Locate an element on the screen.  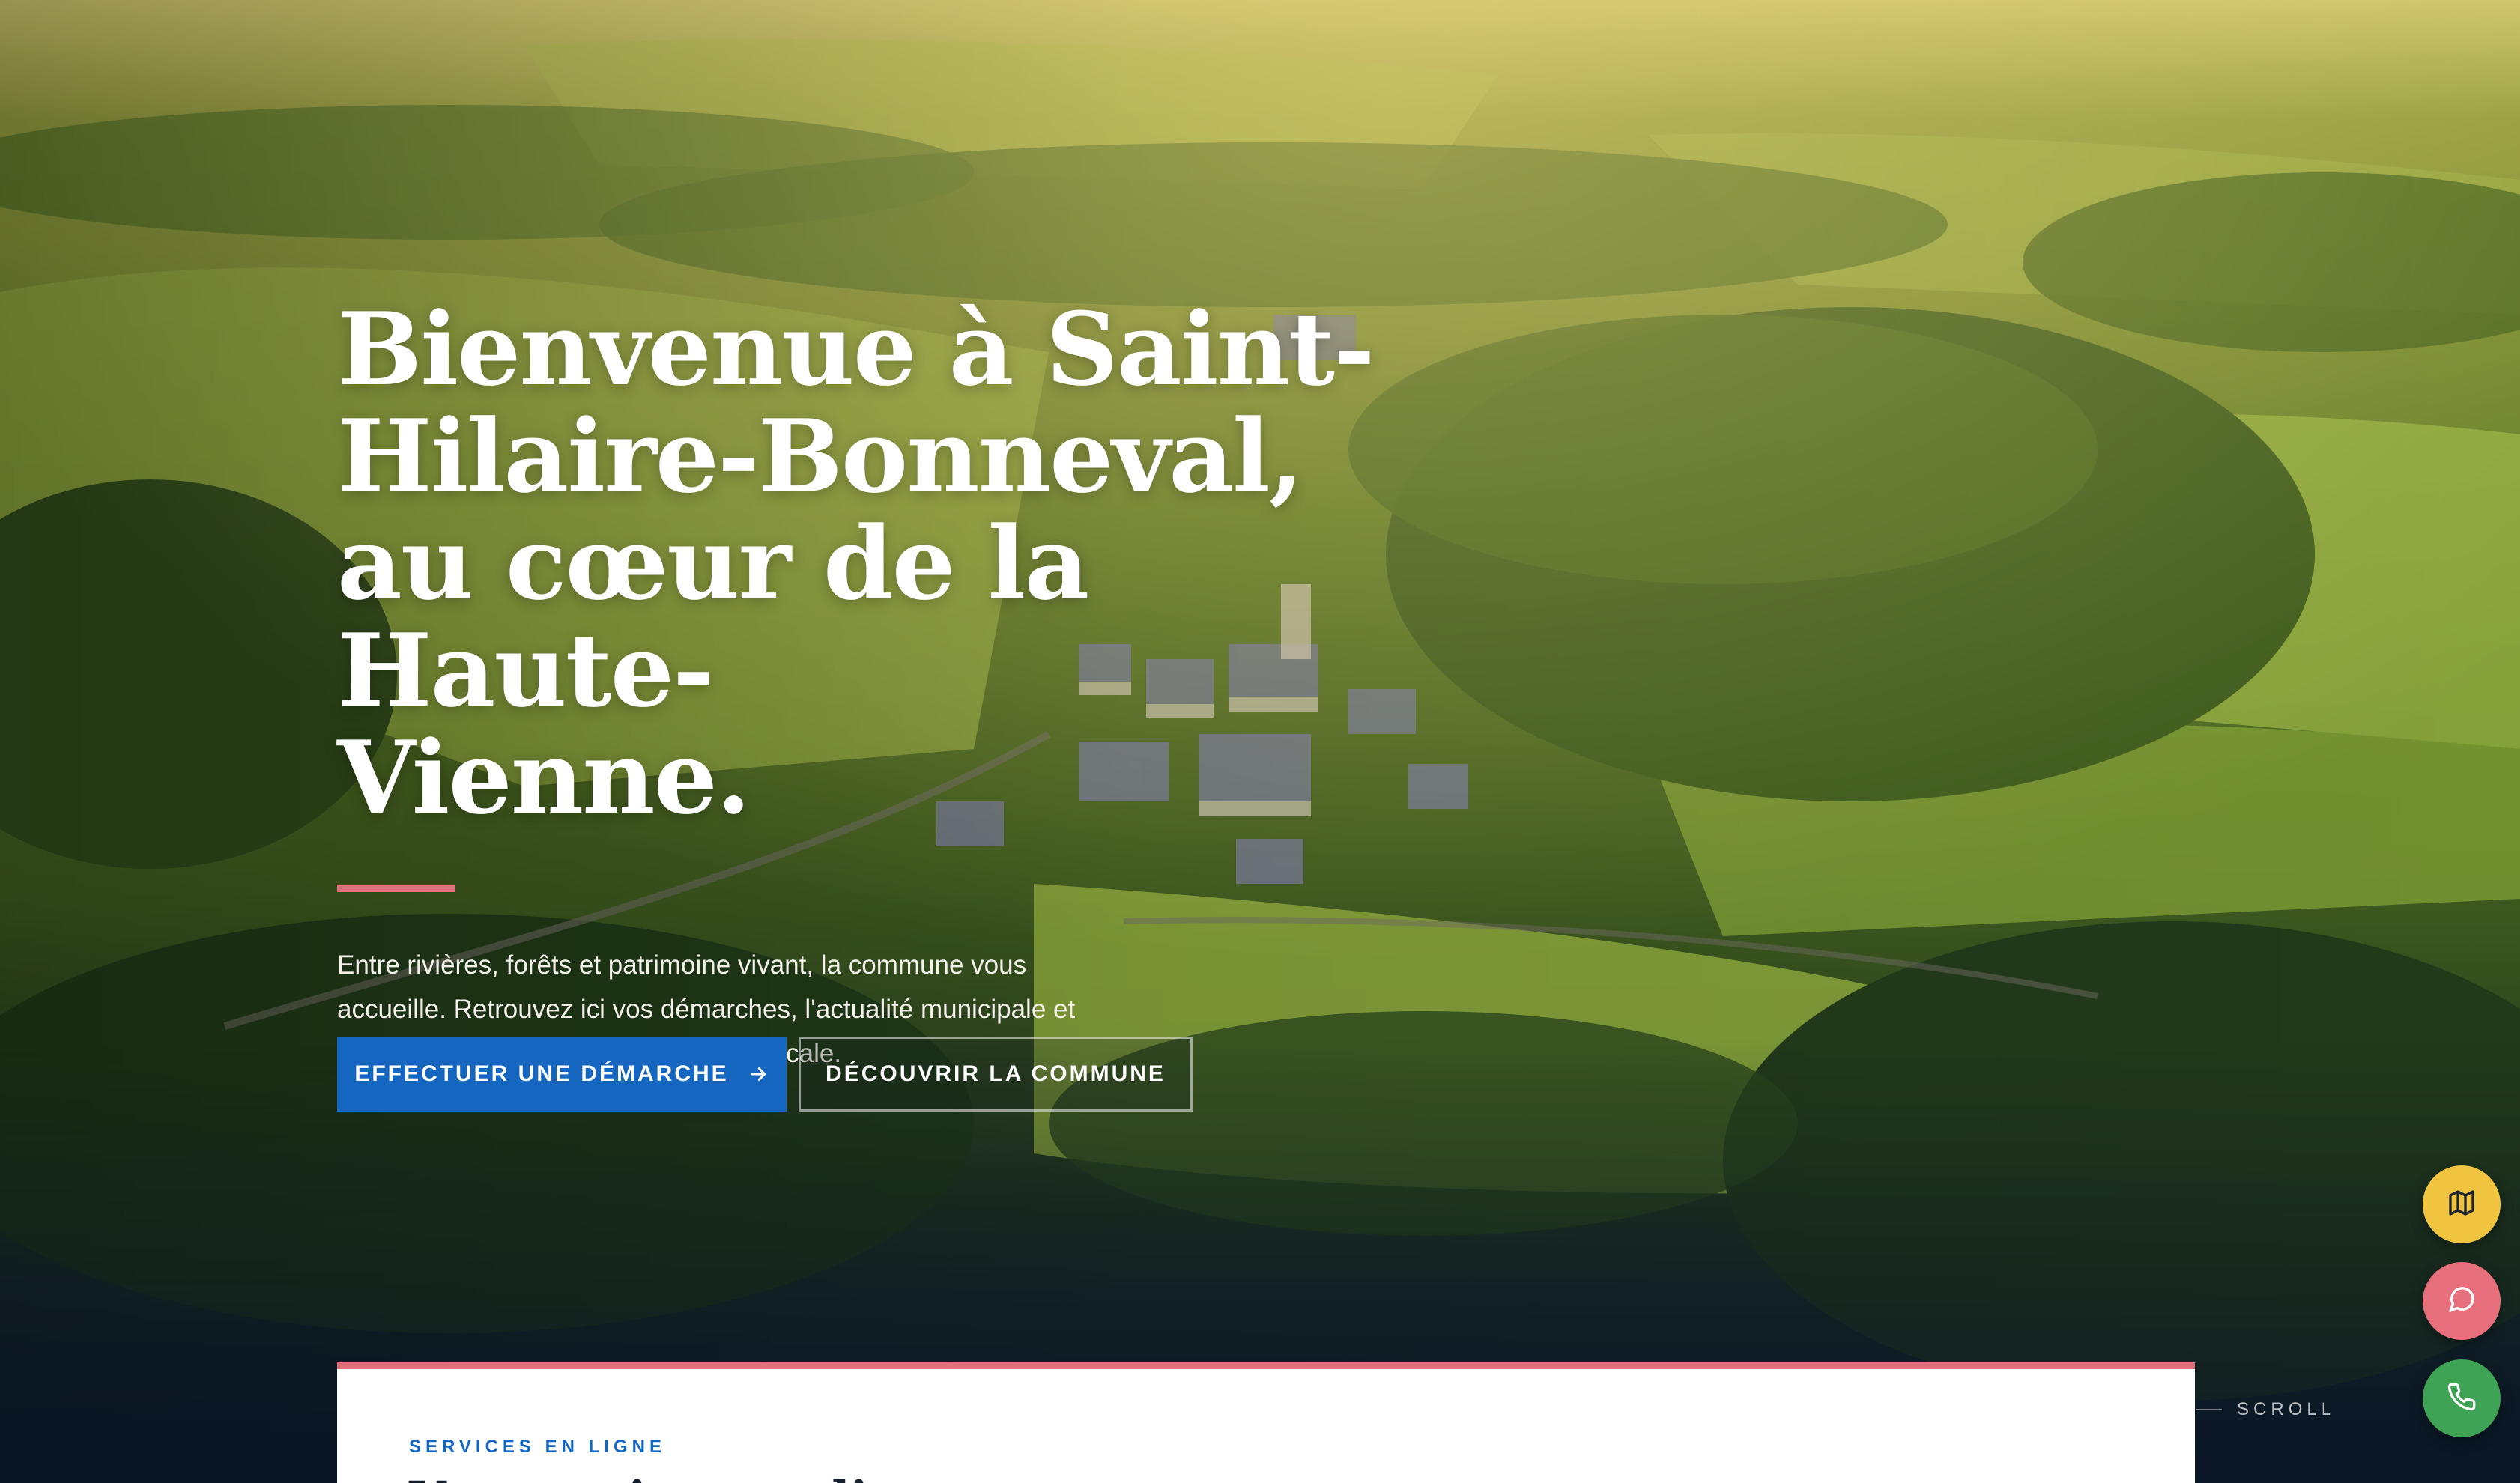
phone-button is located at coordinates (2462, 1398).